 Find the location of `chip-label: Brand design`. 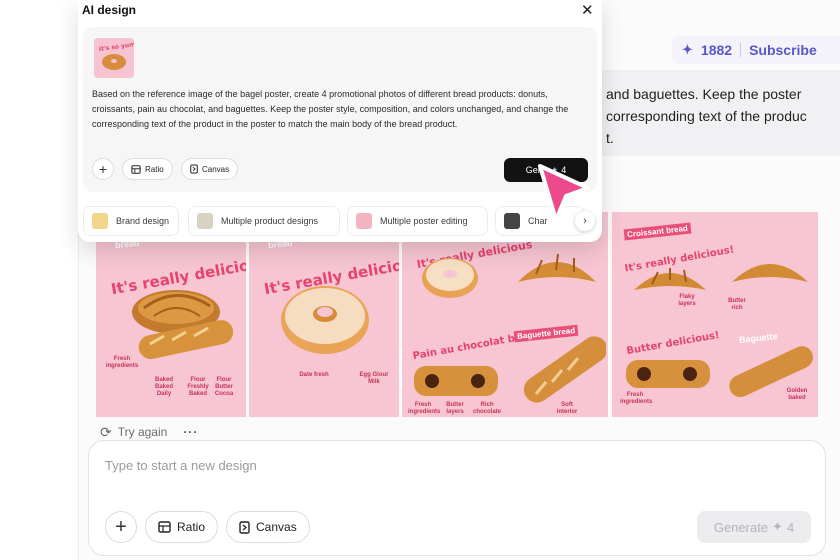

chip-label: Brand design is located at coordinates (143, 221).